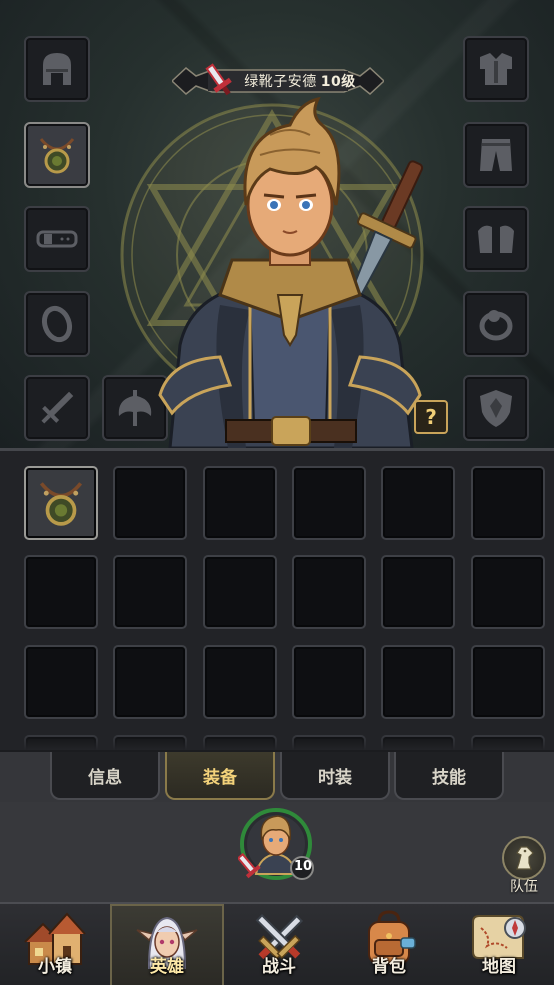  I want to click on gauntlets-slot, so click(496, 239).